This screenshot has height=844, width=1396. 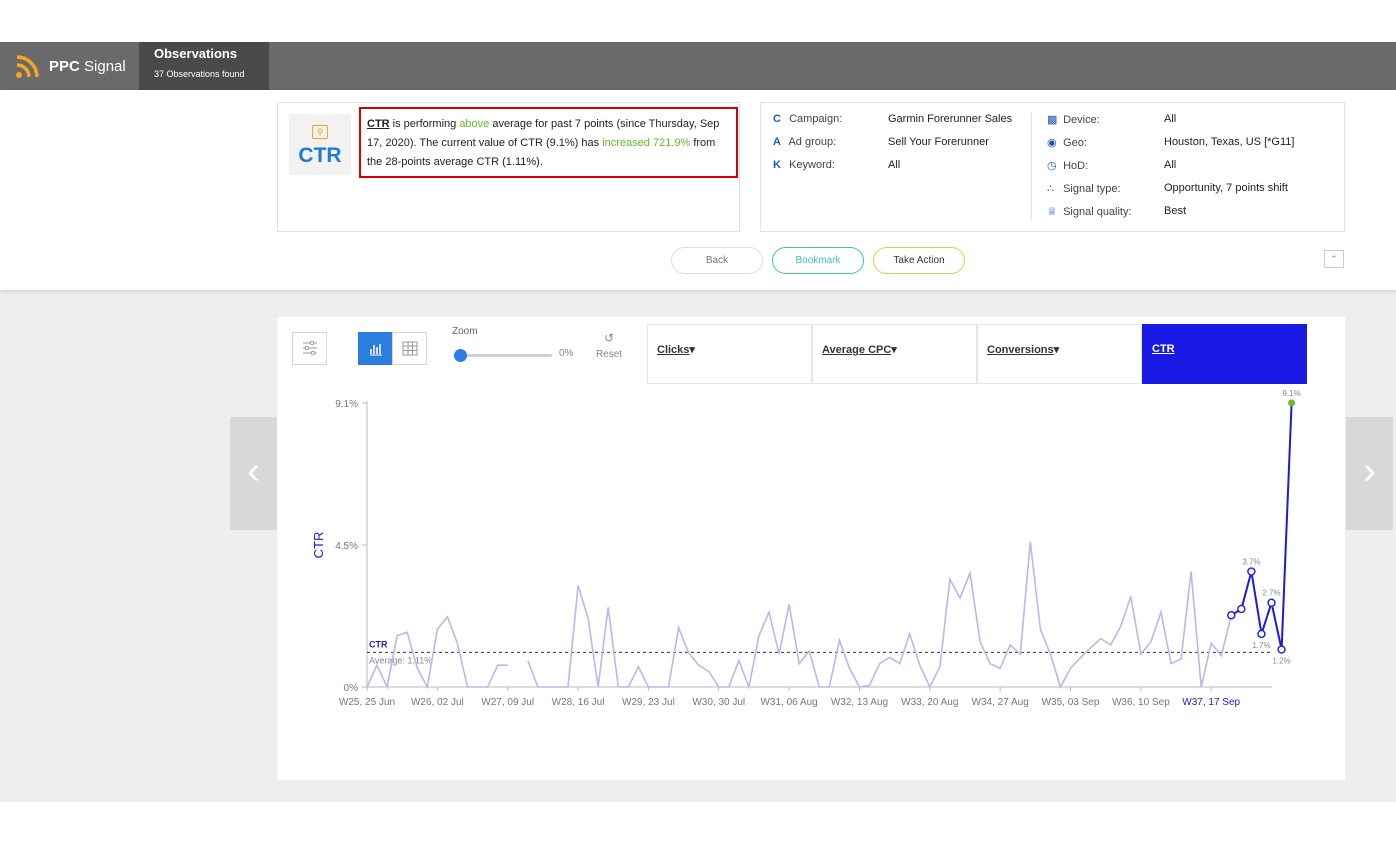 I want to click on hod-label: ◷ HoD:, so click(x=1068, y=166).